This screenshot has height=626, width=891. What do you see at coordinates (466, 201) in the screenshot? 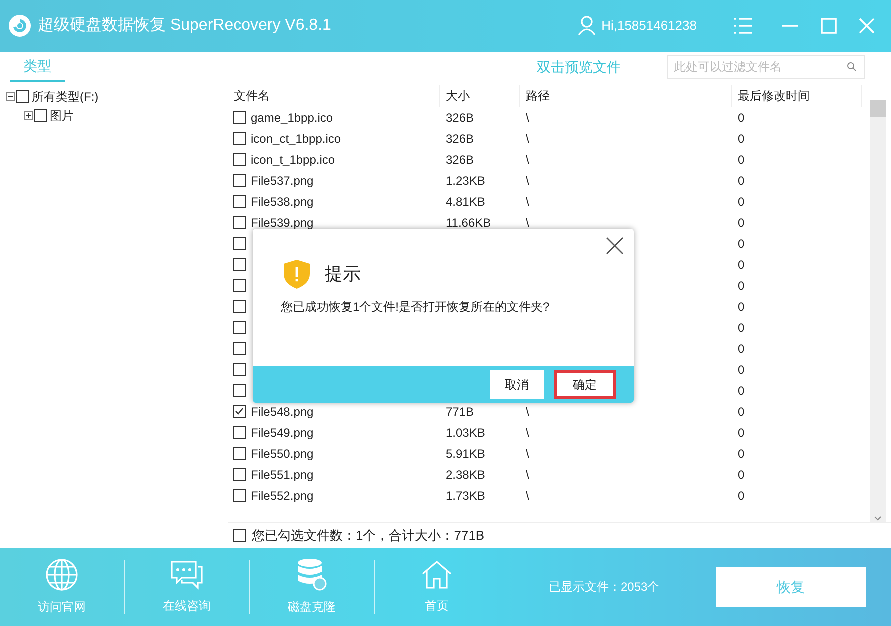
I see `file-size: 4.81KB` at bounding box center [466, 201].